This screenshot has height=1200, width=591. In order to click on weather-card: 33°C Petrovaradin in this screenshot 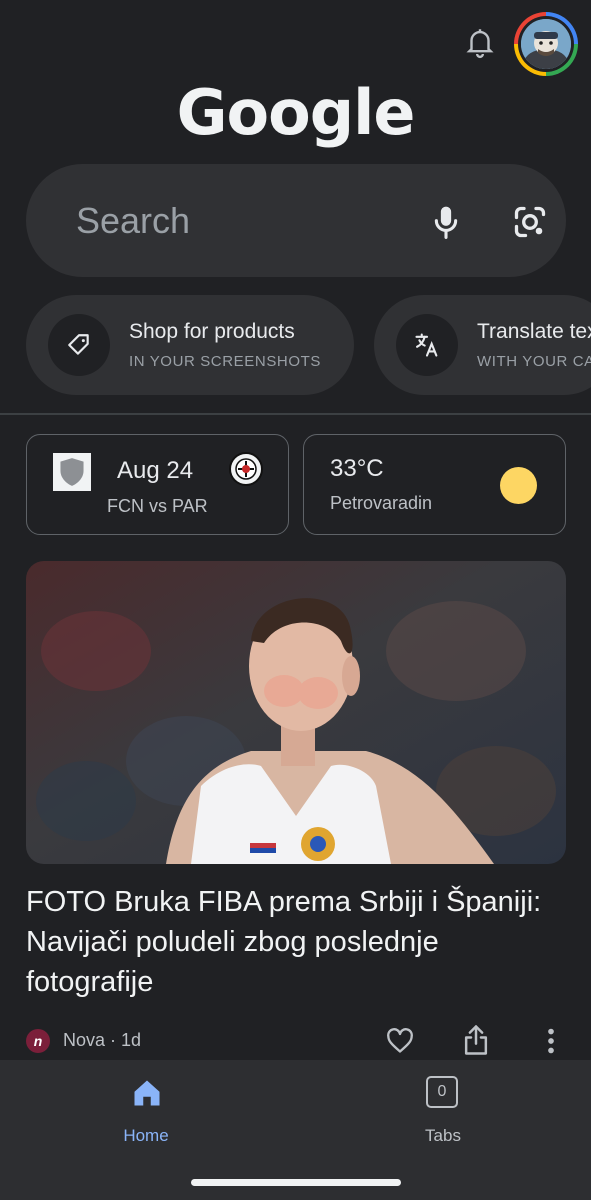, I will do `click(434, 484)`.